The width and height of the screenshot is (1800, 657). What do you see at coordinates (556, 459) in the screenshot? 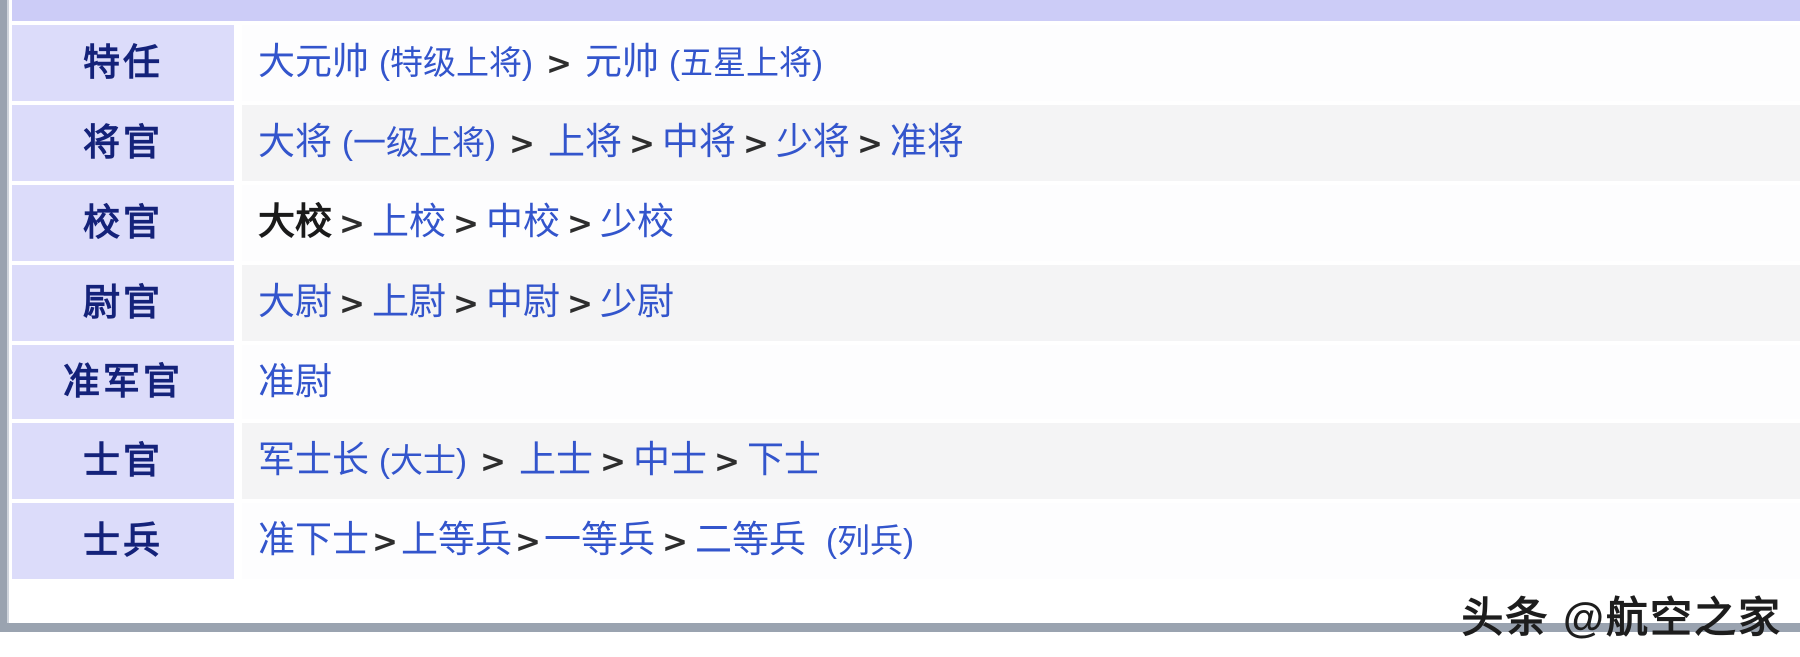
I see `rank-link: 上士` at bounding box center [556, 459].